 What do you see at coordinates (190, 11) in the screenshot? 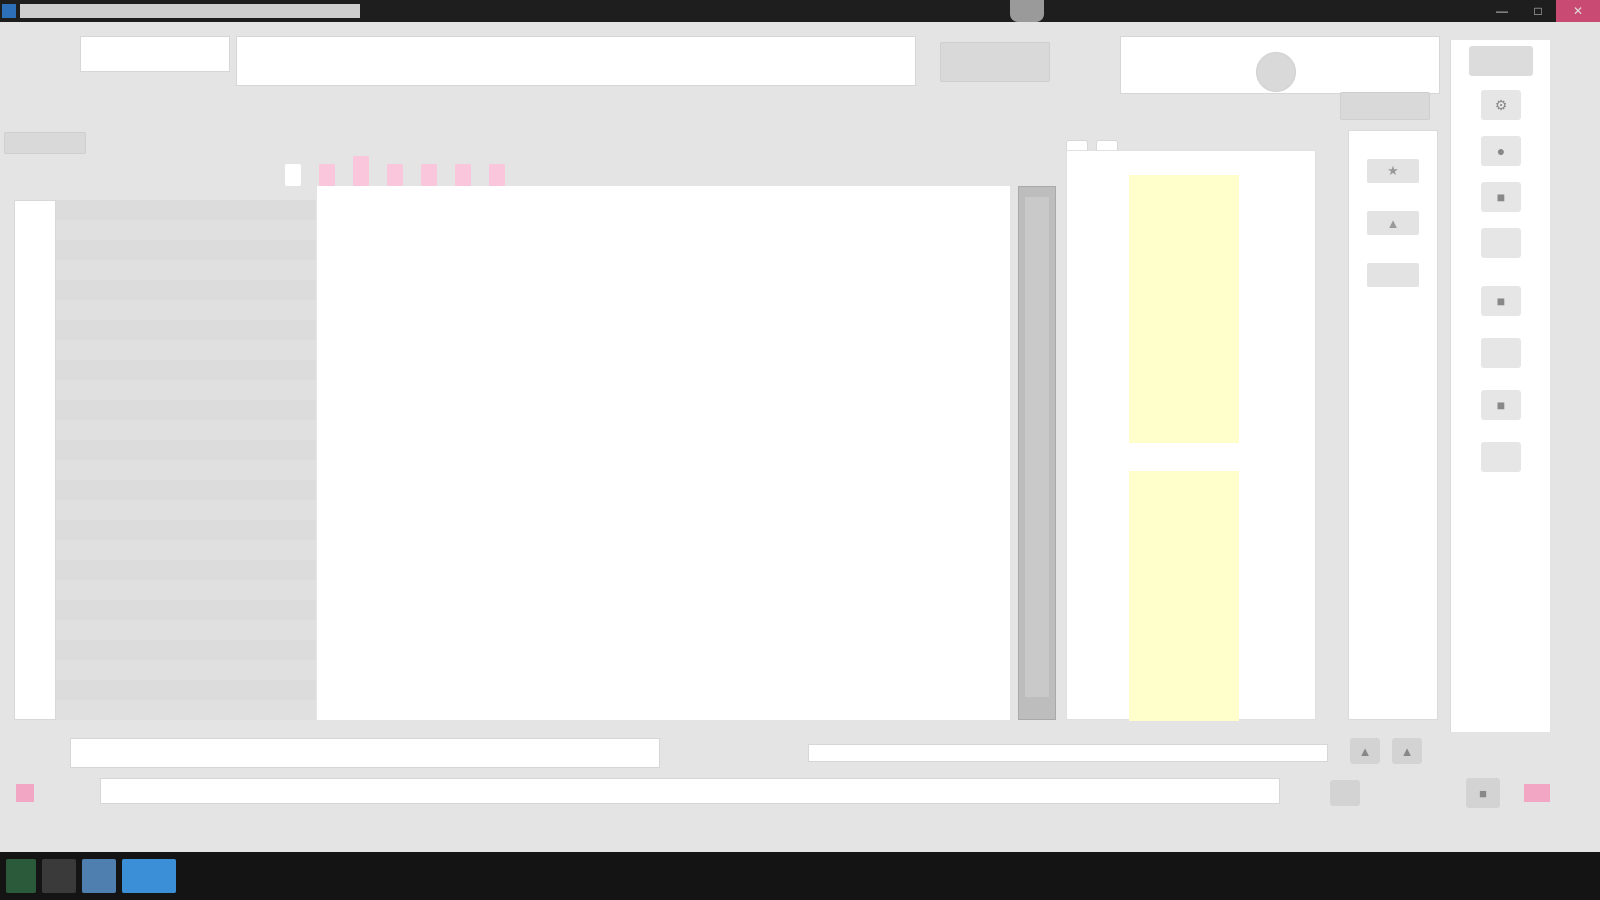
I see `title-segment` at bounding box center [190, 11].